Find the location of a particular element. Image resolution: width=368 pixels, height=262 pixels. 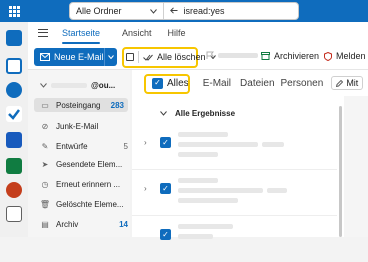

highlight-box is located at coordinates (167, 84).